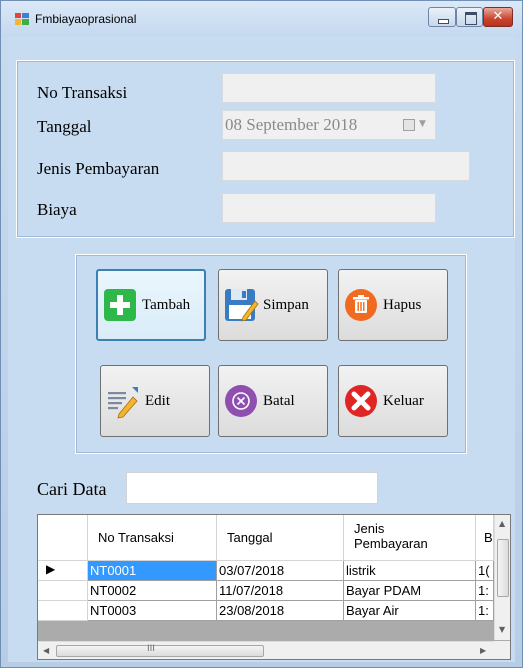 This screenshot has width=523, height=668. Describe the element at coordinates (261, 19) in the screenshot. I see `title-bar: Fmbiayaoprasional ✕` at that location.